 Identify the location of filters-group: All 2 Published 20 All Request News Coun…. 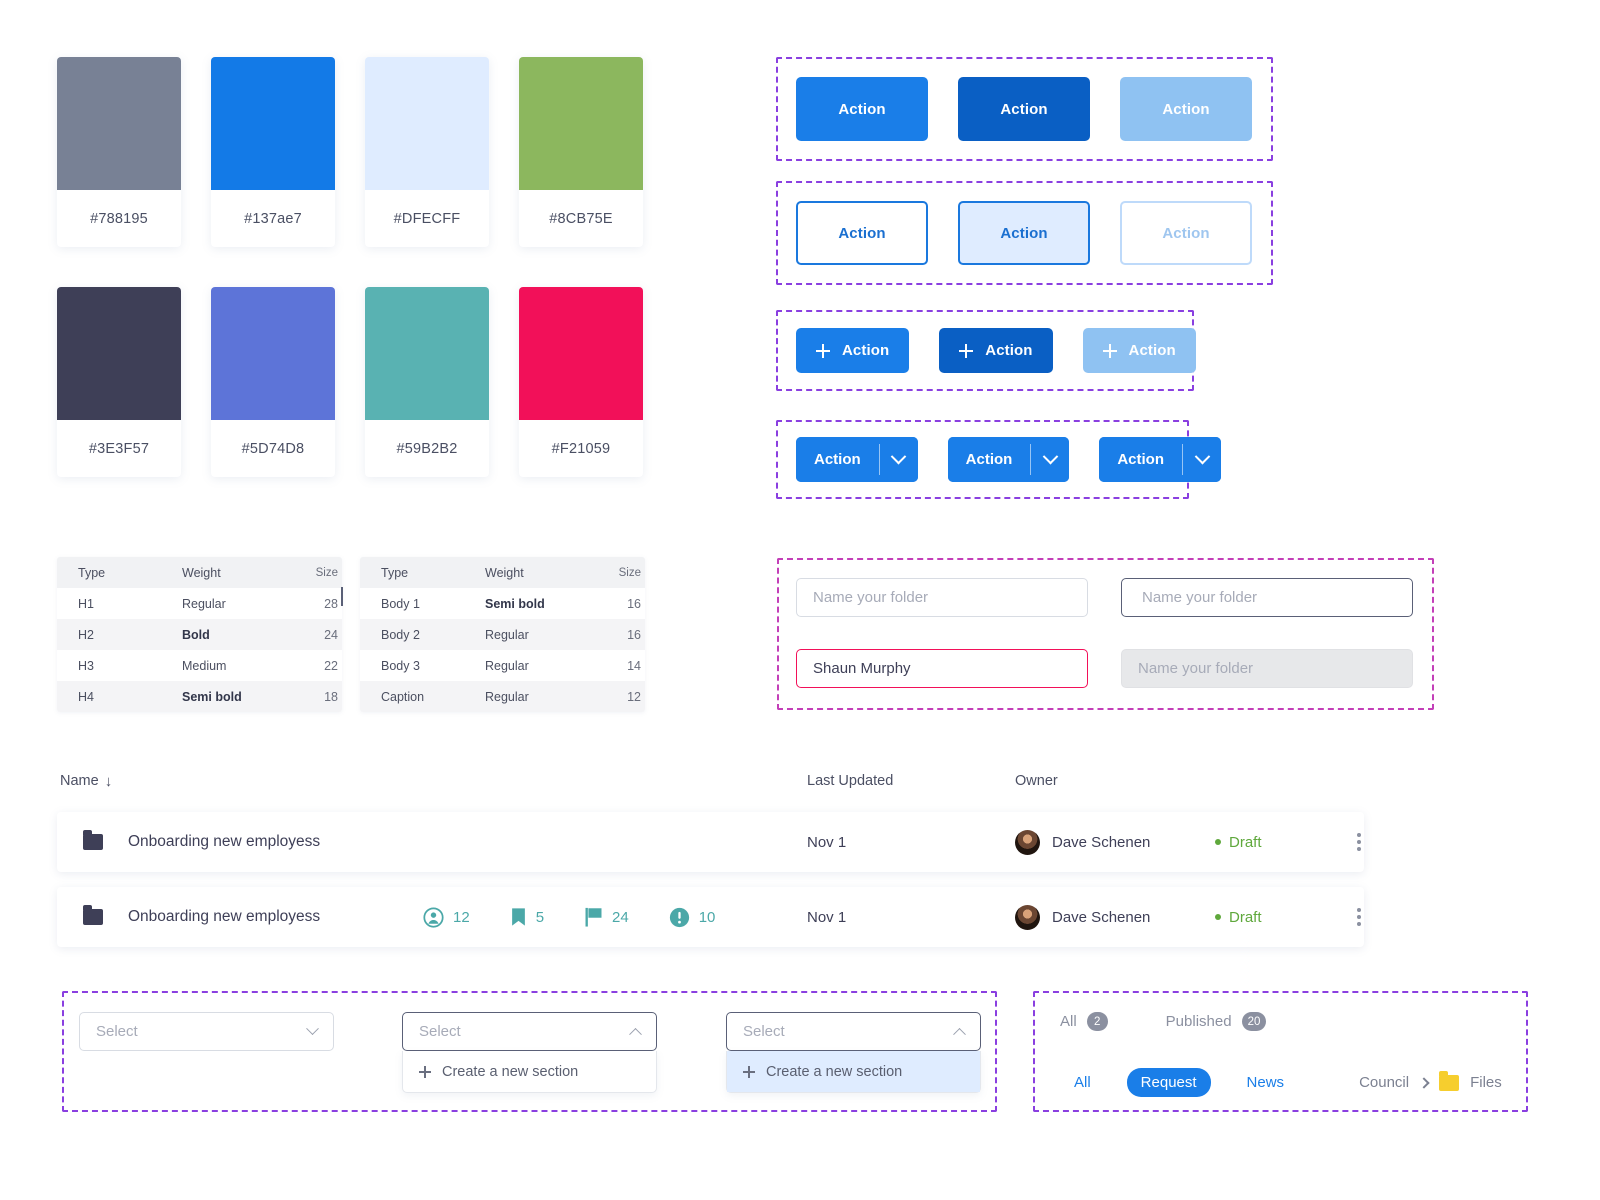
(1281, 1054).